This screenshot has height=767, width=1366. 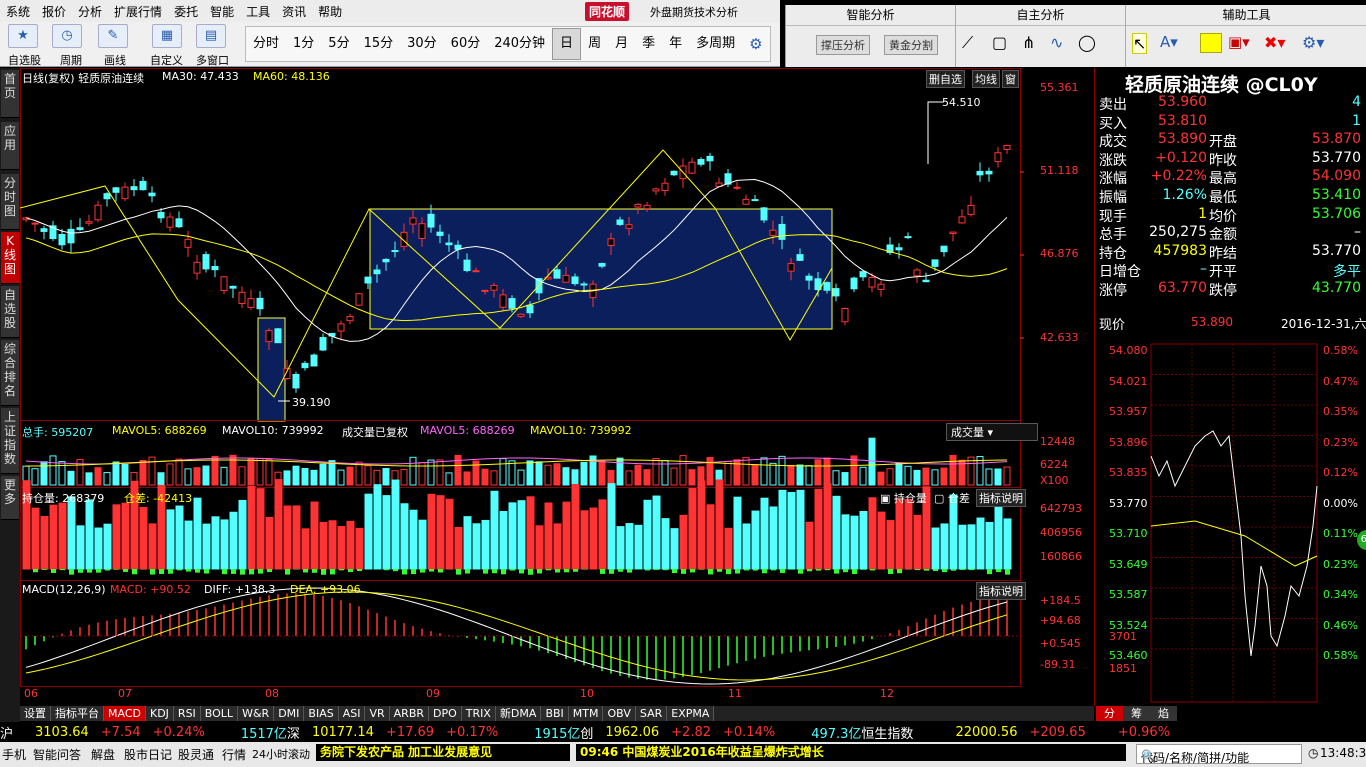 What do you see at coordinates (10, 94) in the screenshot?
I see `sidebar-tab-home: 首页` at bounding box center [10, 94].